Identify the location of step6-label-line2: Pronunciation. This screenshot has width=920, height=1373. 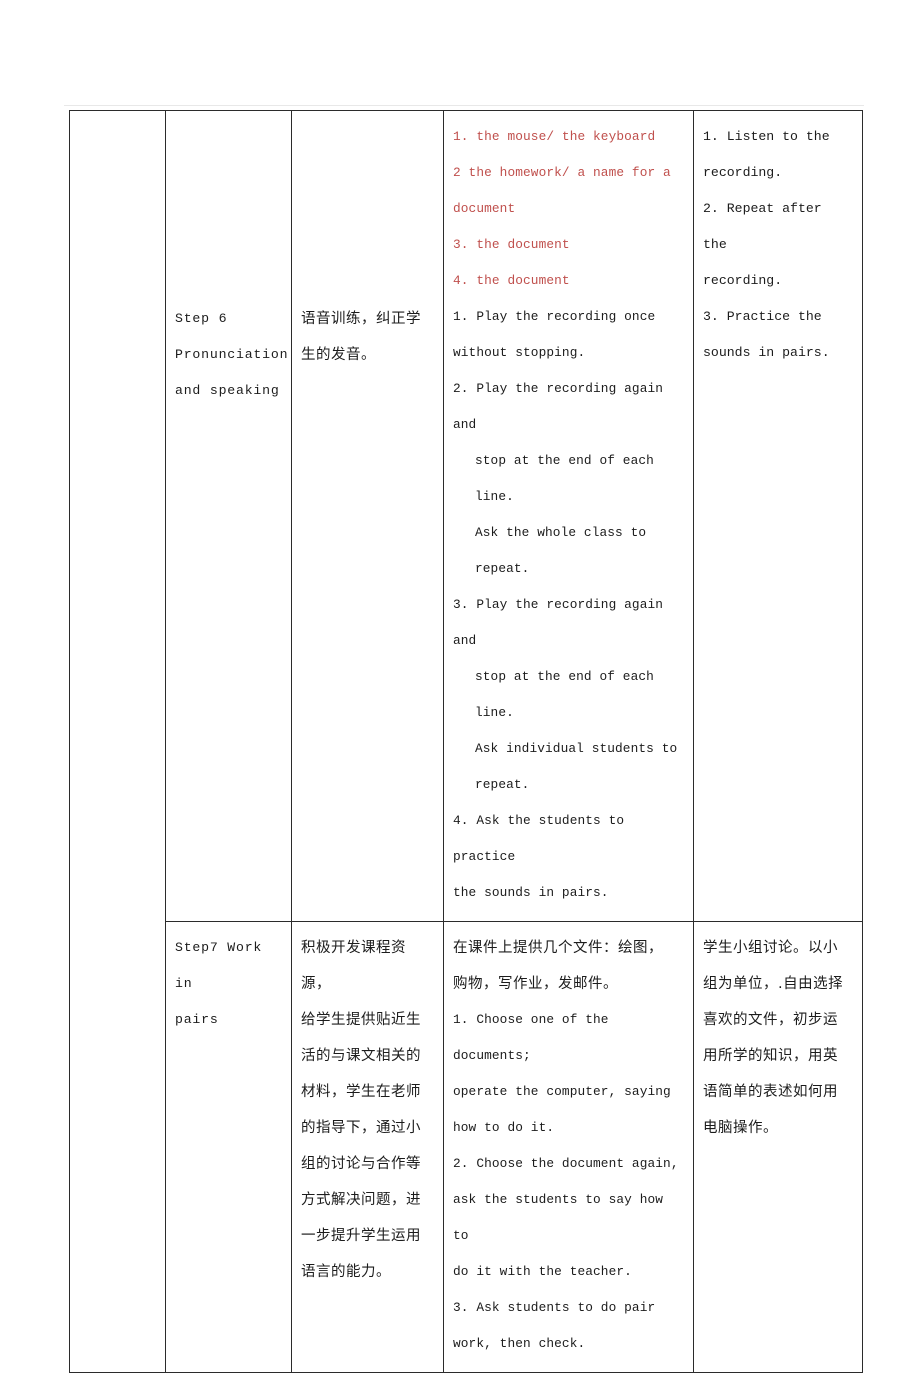
(232, 354).